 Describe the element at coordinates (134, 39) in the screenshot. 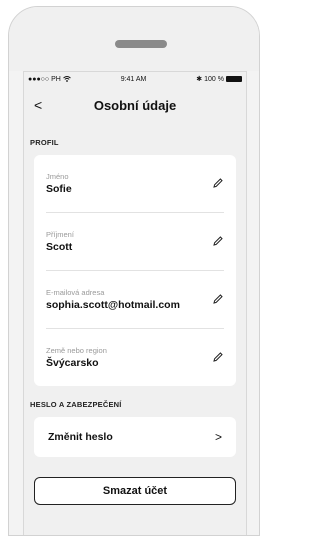

I see `phone-bezel` at that location.